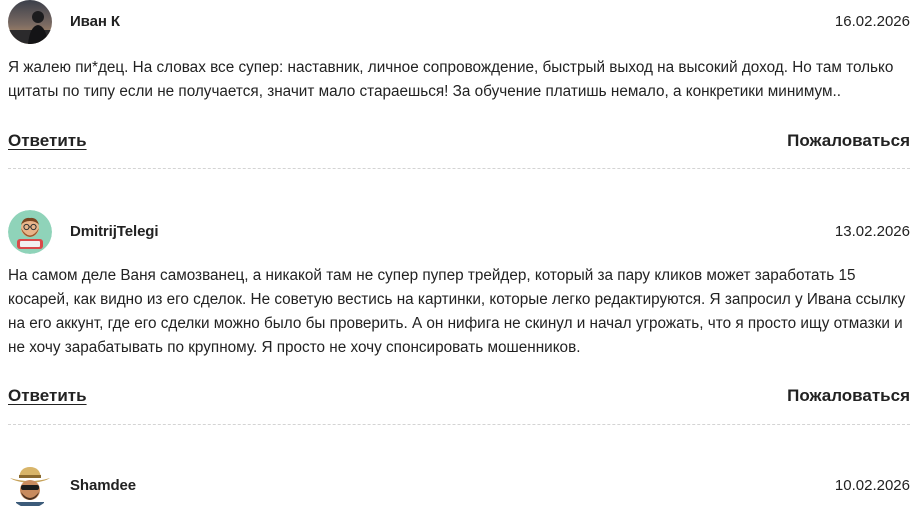  I want to click on comment-header: Shamdee 10.02.2026, so click(459, 485).